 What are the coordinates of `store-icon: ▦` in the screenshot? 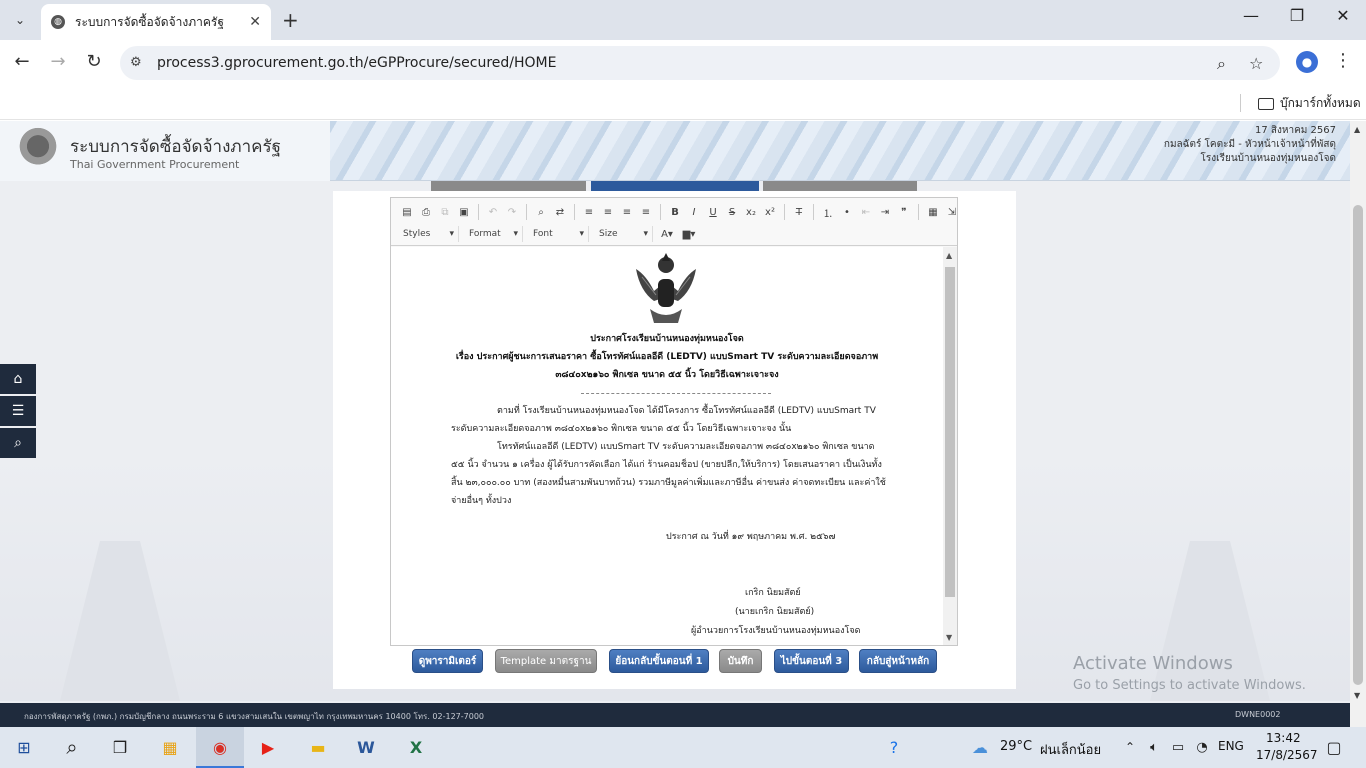 It's located at (170, 747).